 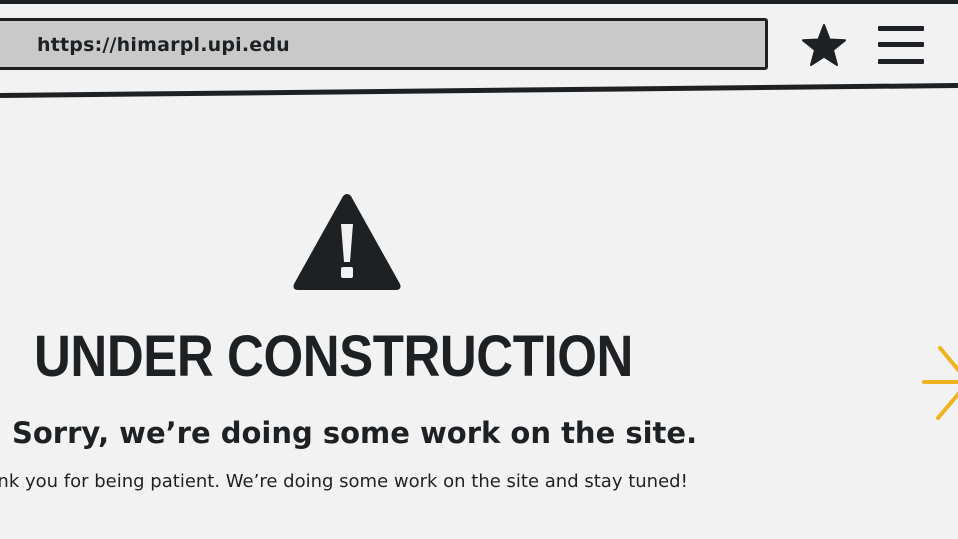 I want to click on browser-frame-top-line, so click(x=479, y=2).